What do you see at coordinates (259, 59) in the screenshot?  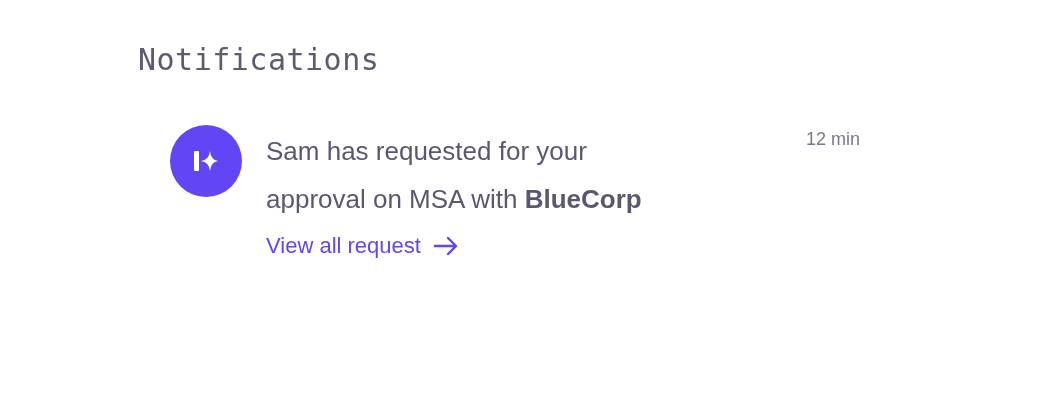 I see `notifications-heading: Notifications` at bounding box center [259, 59].